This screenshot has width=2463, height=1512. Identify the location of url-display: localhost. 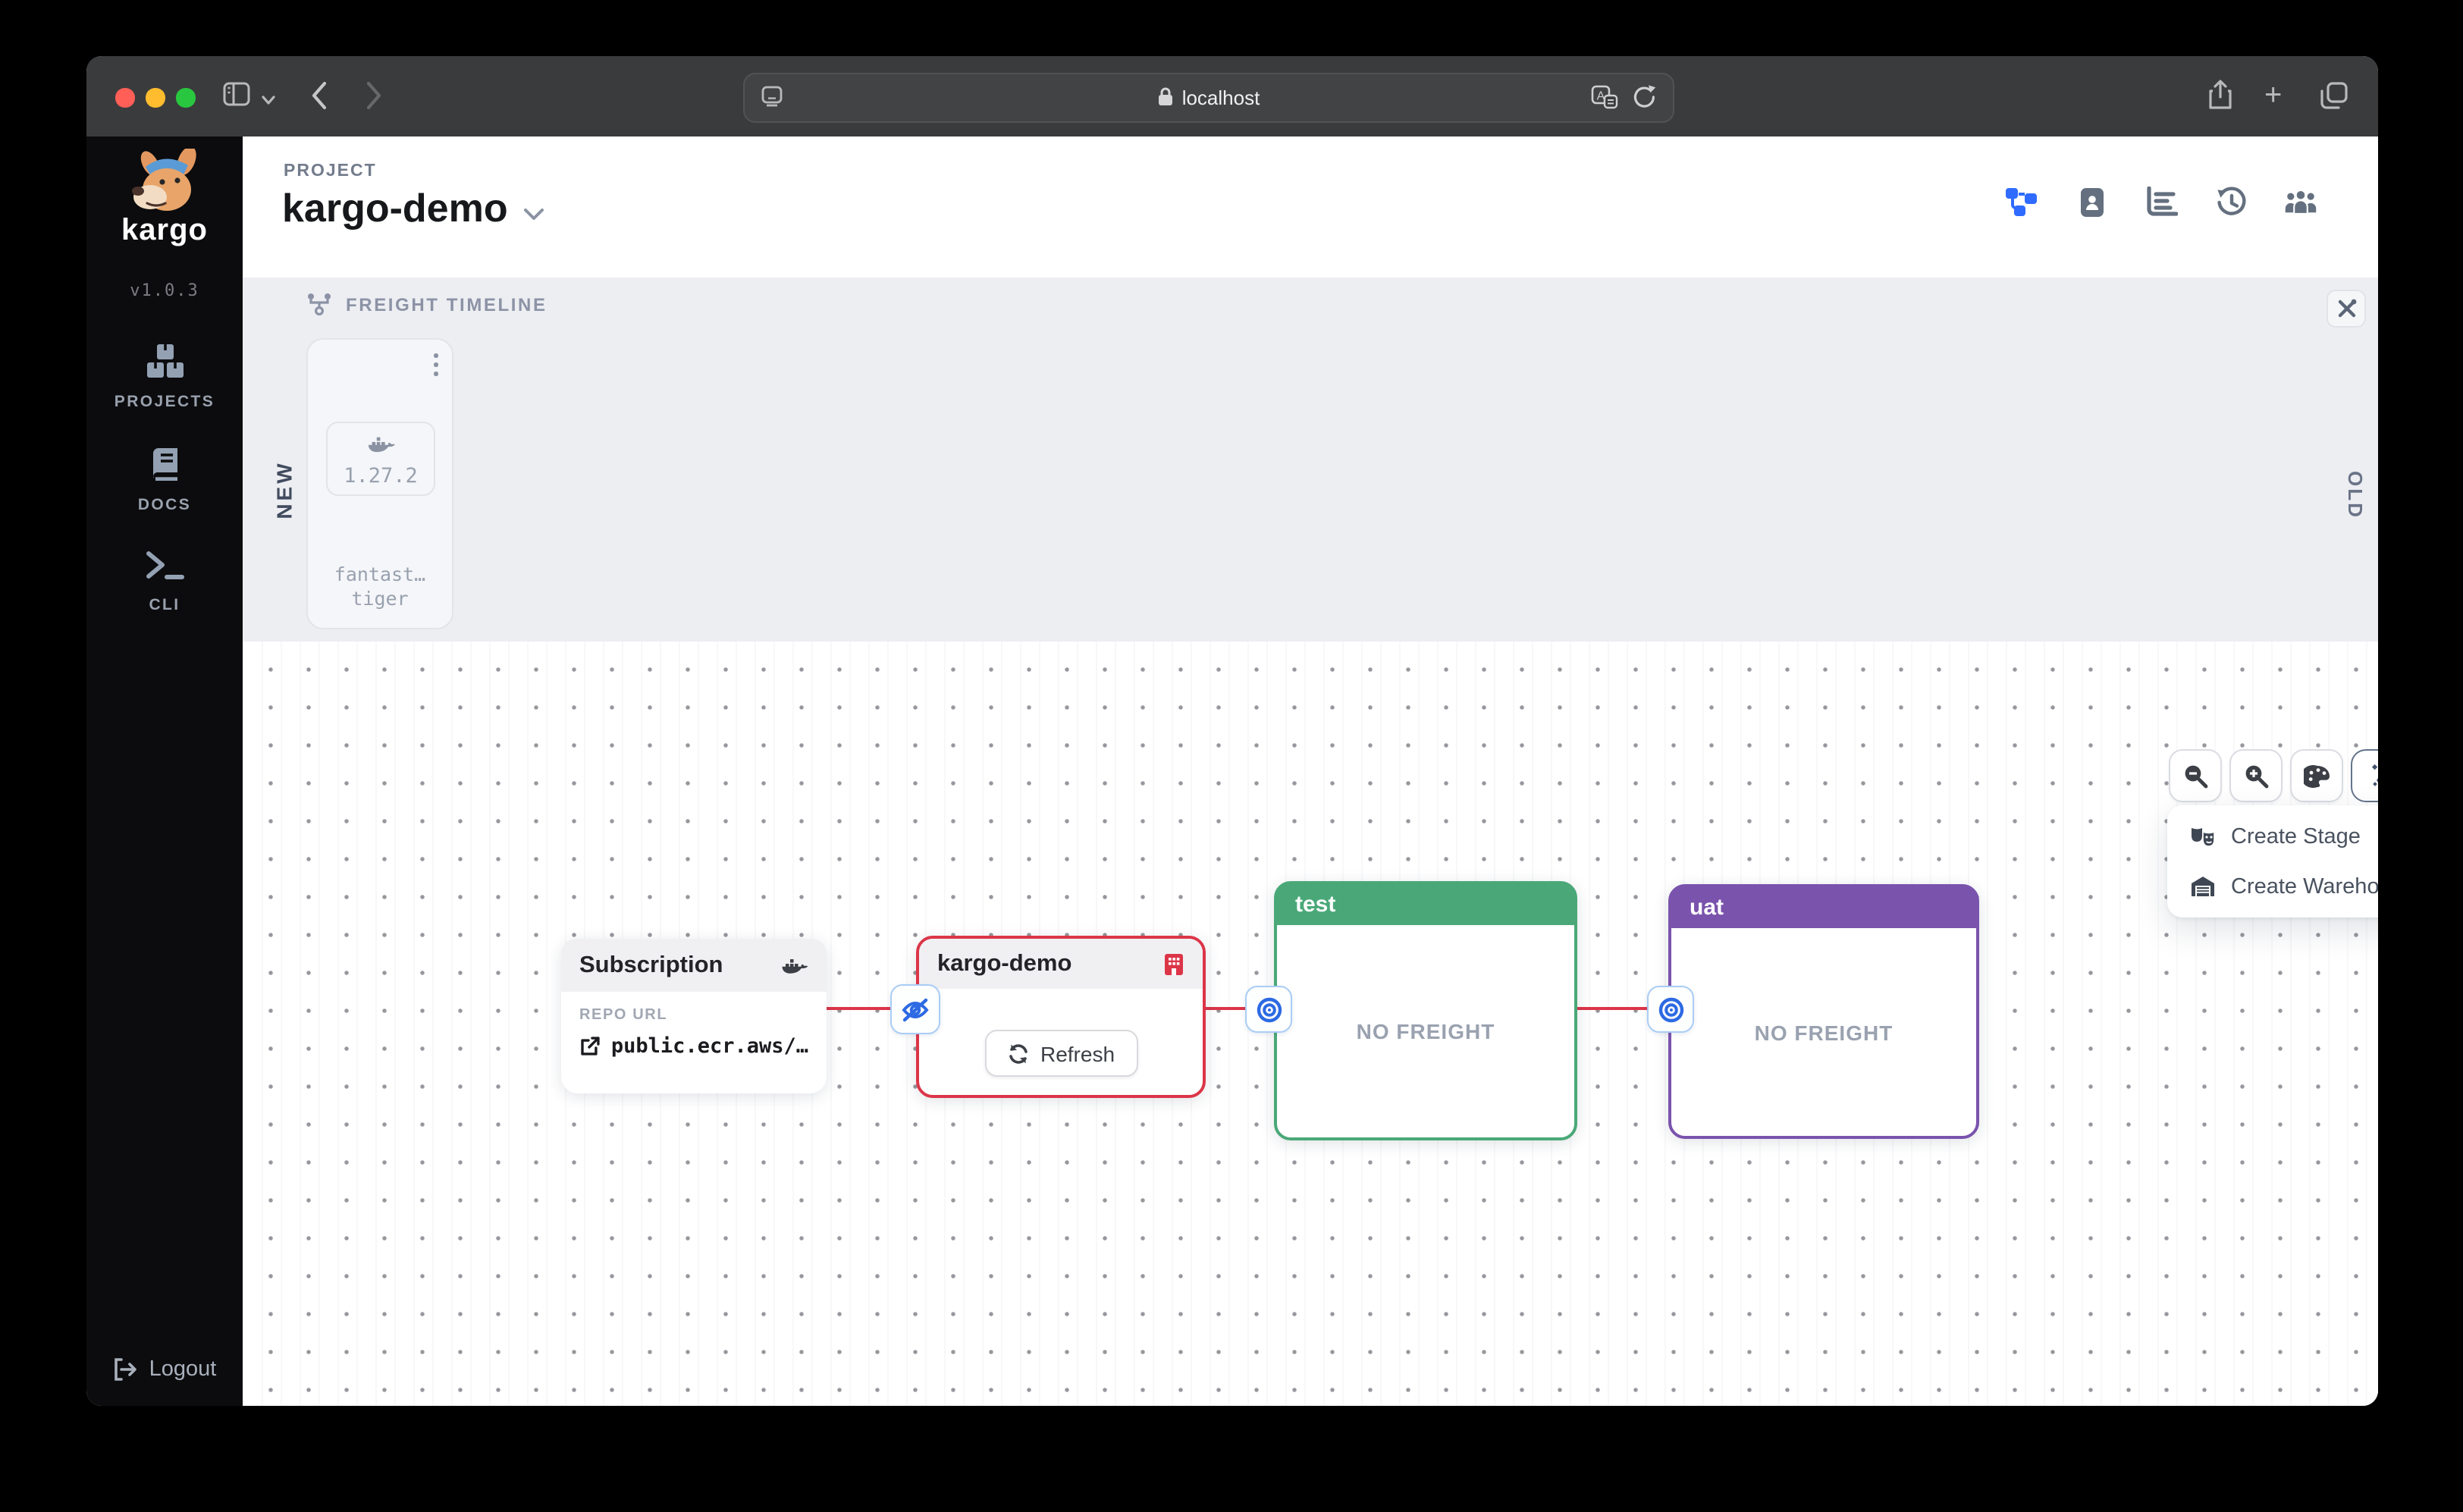
(1209, 97).